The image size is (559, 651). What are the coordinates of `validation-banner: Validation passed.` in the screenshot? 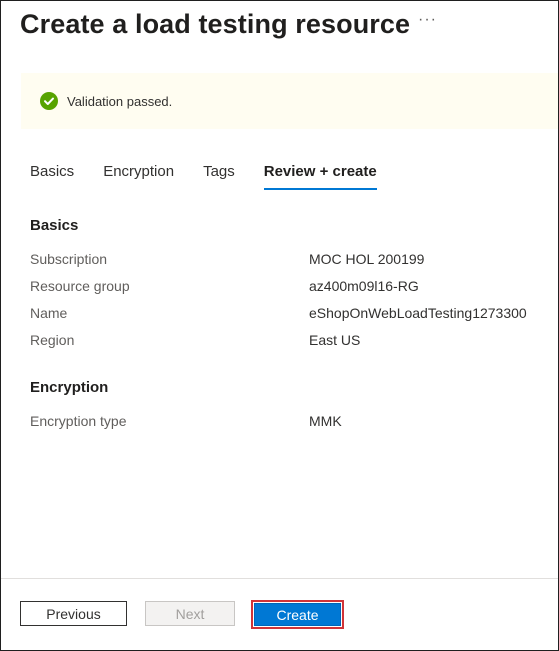 It's located at (289, 101).